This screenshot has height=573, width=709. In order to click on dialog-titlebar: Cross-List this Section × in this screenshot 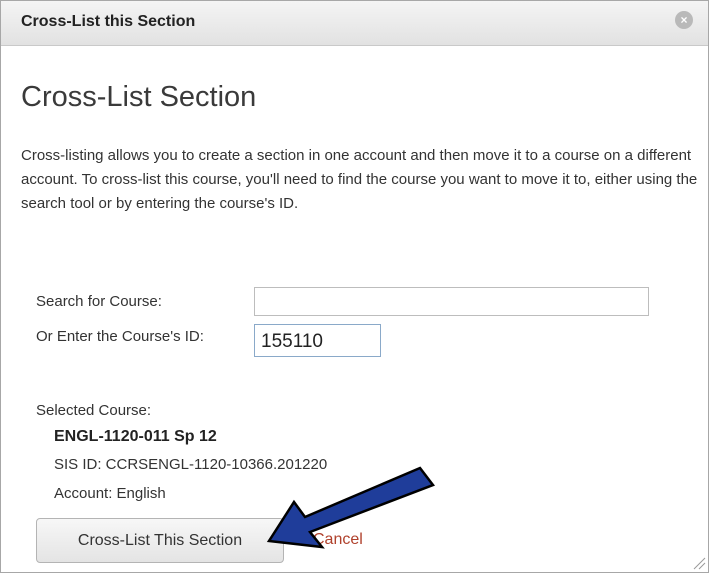, I will do `click(354, 23)`.